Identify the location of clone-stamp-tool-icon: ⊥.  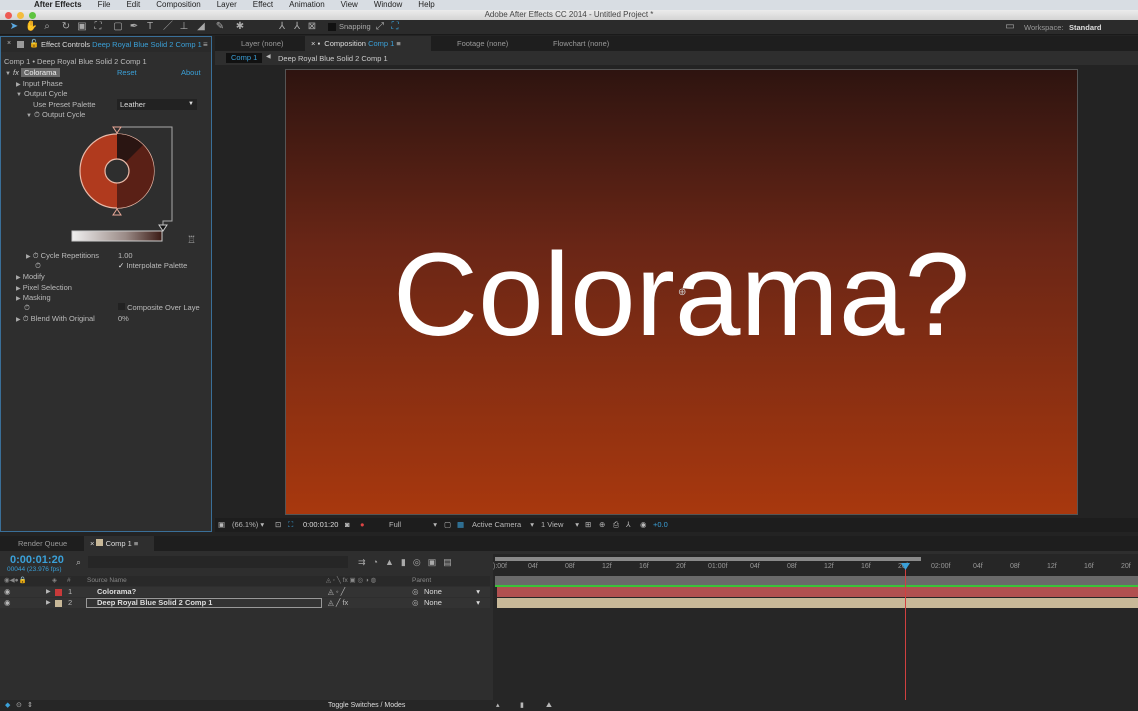
(184, 27).